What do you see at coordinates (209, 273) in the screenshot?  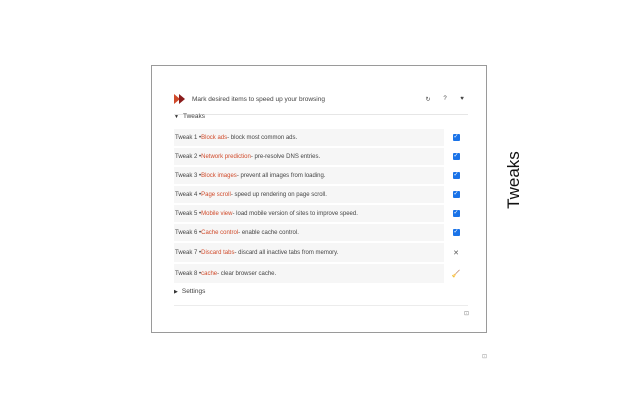 I see `tweak-name: cache` at bounding box center [209, 273].